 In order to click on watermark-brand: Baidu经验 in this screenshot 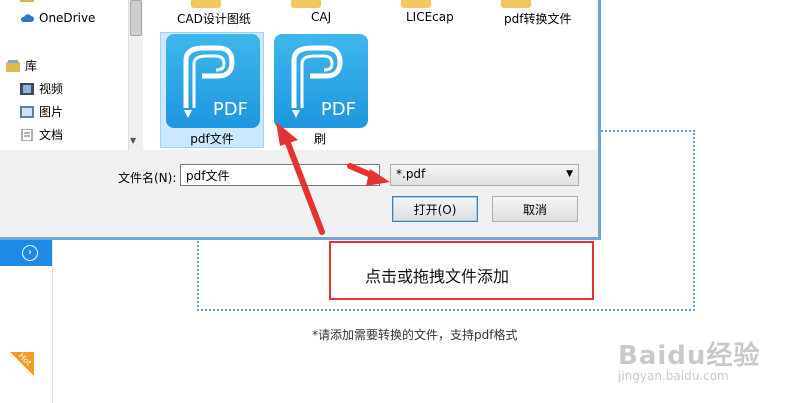, I will do `click(689, 356)`.